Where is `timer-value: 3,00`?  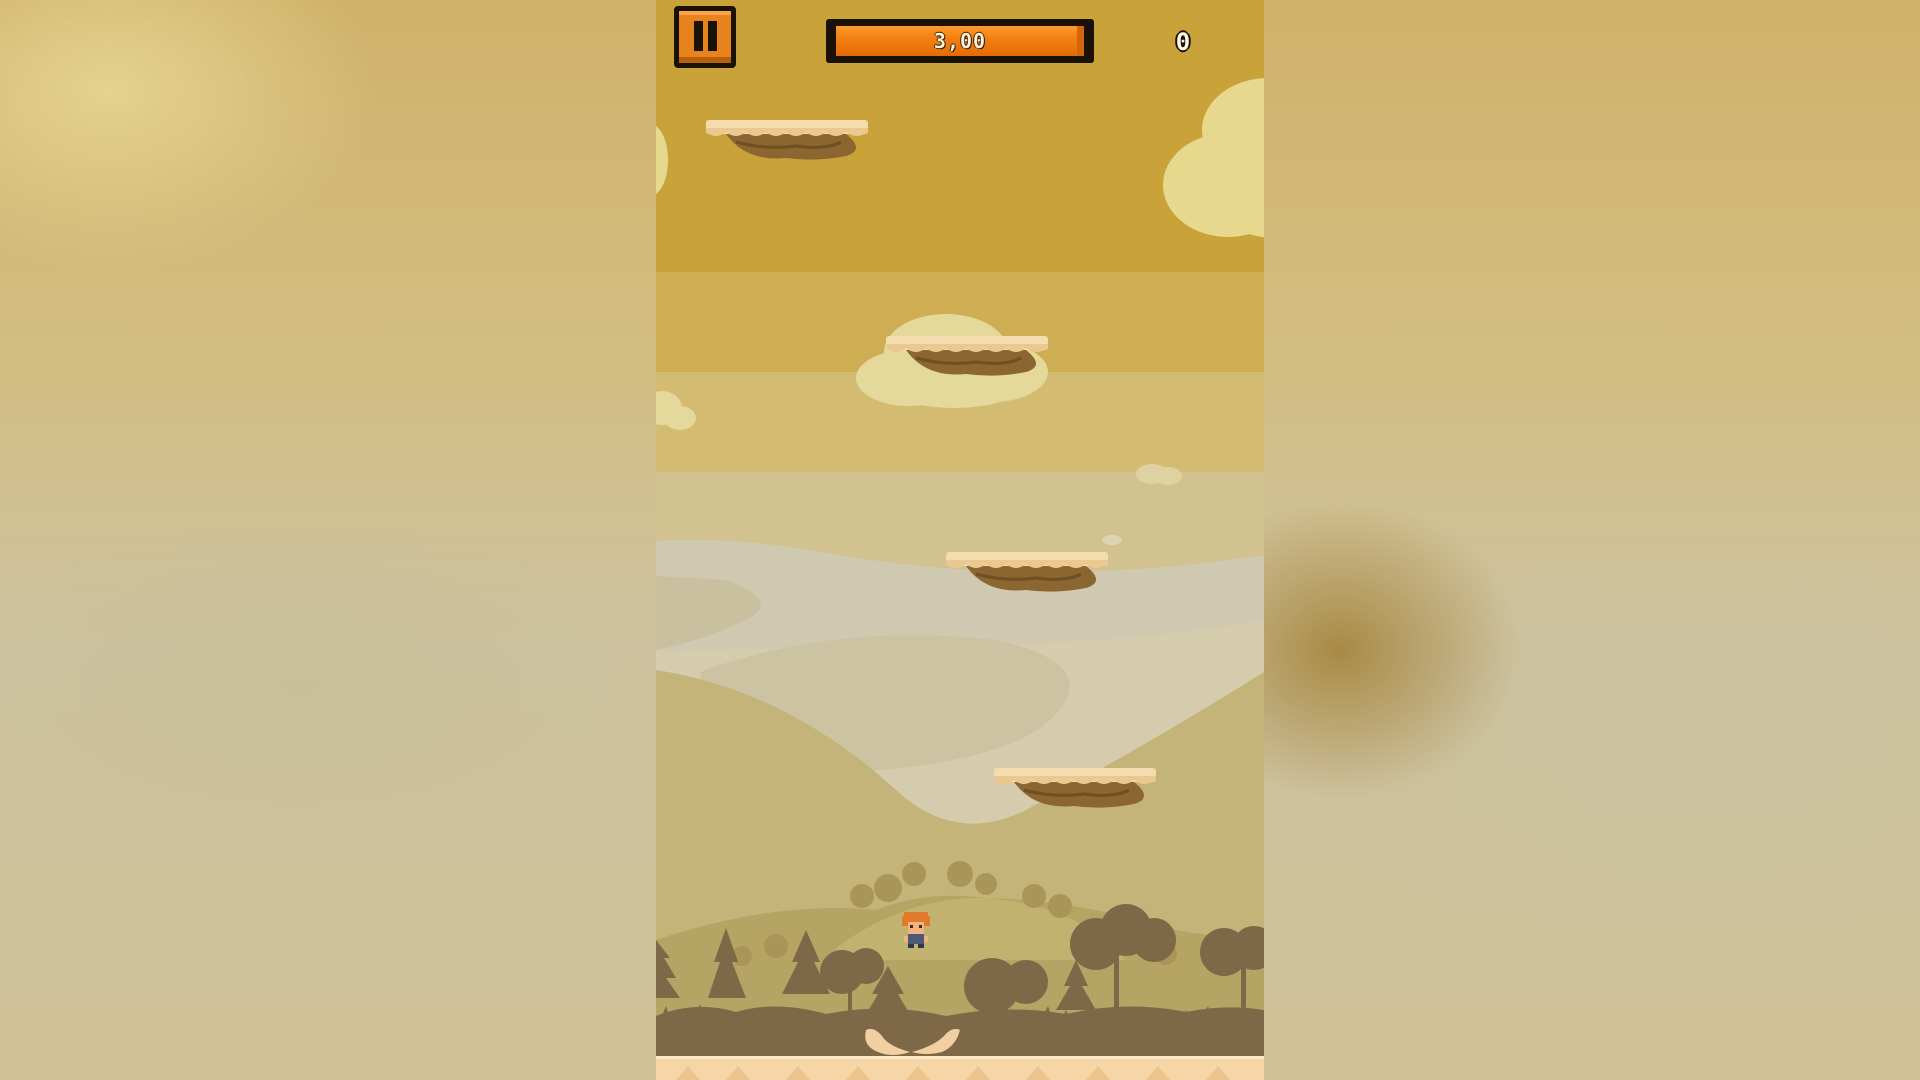 timer-value: 3,00 is located at coordinates (960, 41).